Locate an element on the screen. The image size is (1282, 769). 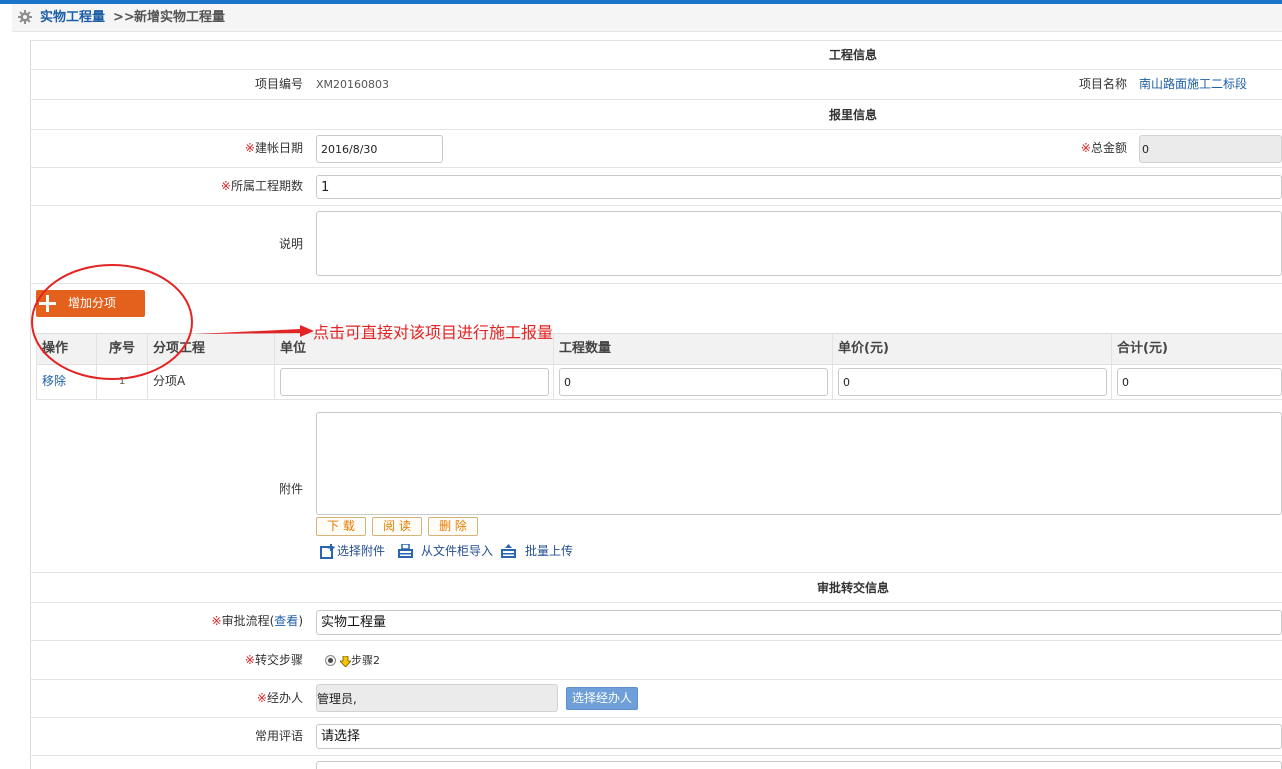
column-header-action: 操作 is located at coordinates (66, 349).